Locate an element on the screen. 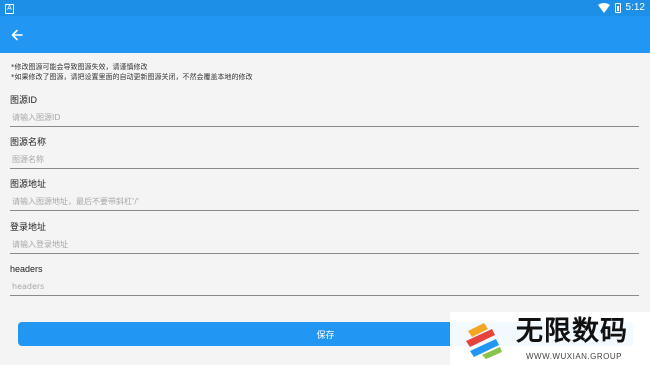  source-name-field: 图源名称 is located at coordinates (324, 152).